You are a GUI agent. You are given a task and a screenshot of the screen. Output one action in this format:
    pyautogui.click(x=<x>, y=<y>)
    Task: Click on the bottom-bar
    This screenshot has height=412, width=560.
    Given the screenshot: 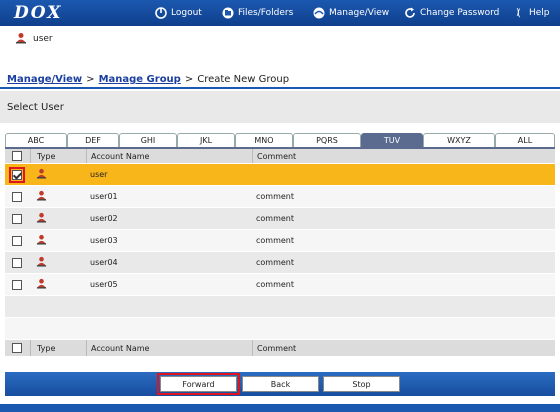 What is the action you would take?
    pyautogui.click(x=280, y=408)
    